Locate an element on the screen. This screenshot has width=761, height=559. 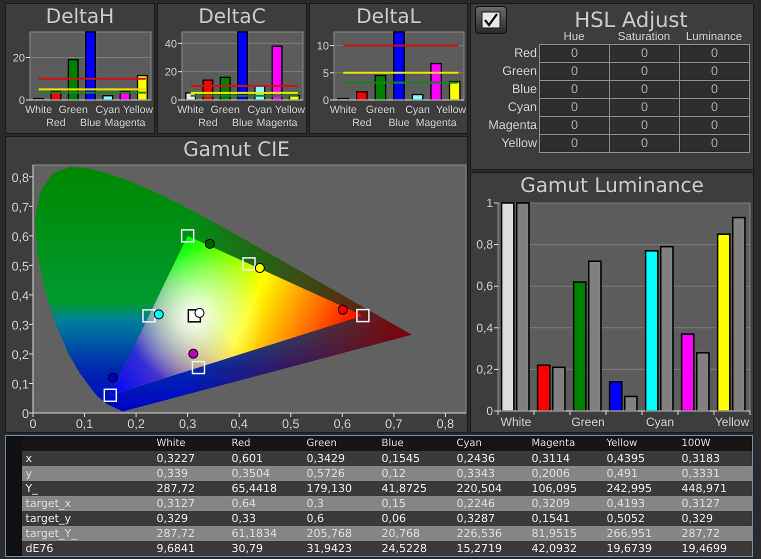
row-label: dE76 is located at coordinates (87, 548).